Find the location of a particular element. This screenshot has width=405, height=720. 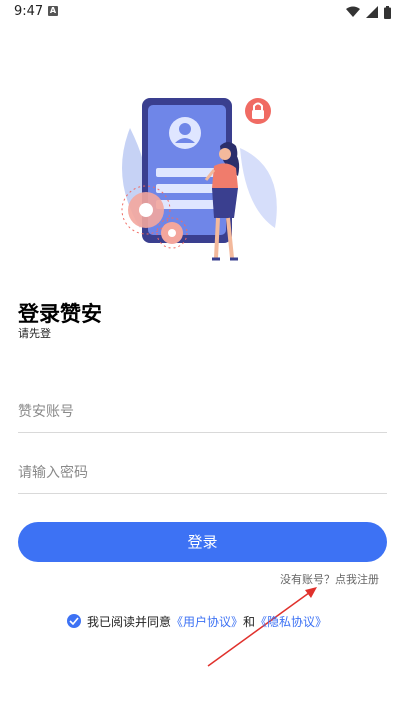

page-subtitle: 请先登 is located at coordinates (34, 333).